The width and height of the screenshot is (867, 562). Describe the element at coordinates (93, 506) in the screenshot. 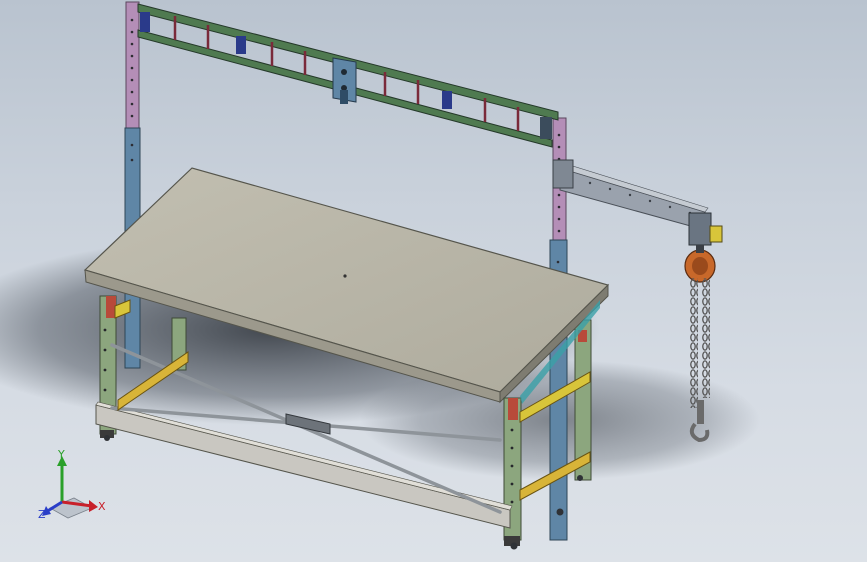

I see `triad-x-arrow-icon` at that location.